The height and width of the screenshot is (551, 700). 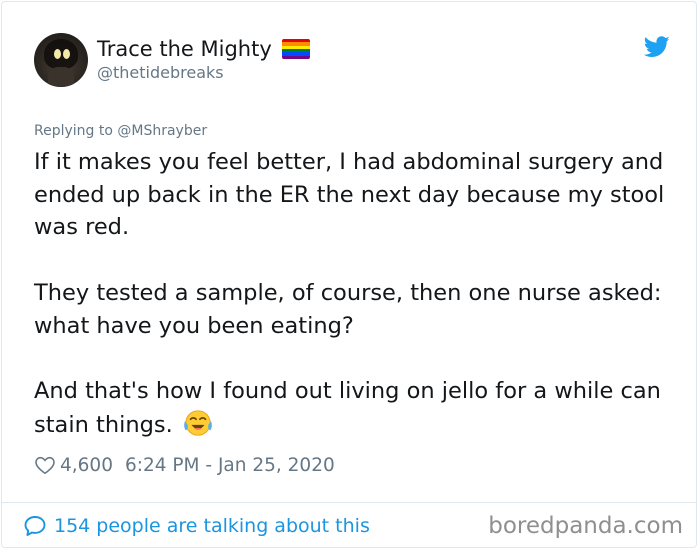 I want to click on talking-count-text: 154 people are talking about this, so click(x=212, y=526).